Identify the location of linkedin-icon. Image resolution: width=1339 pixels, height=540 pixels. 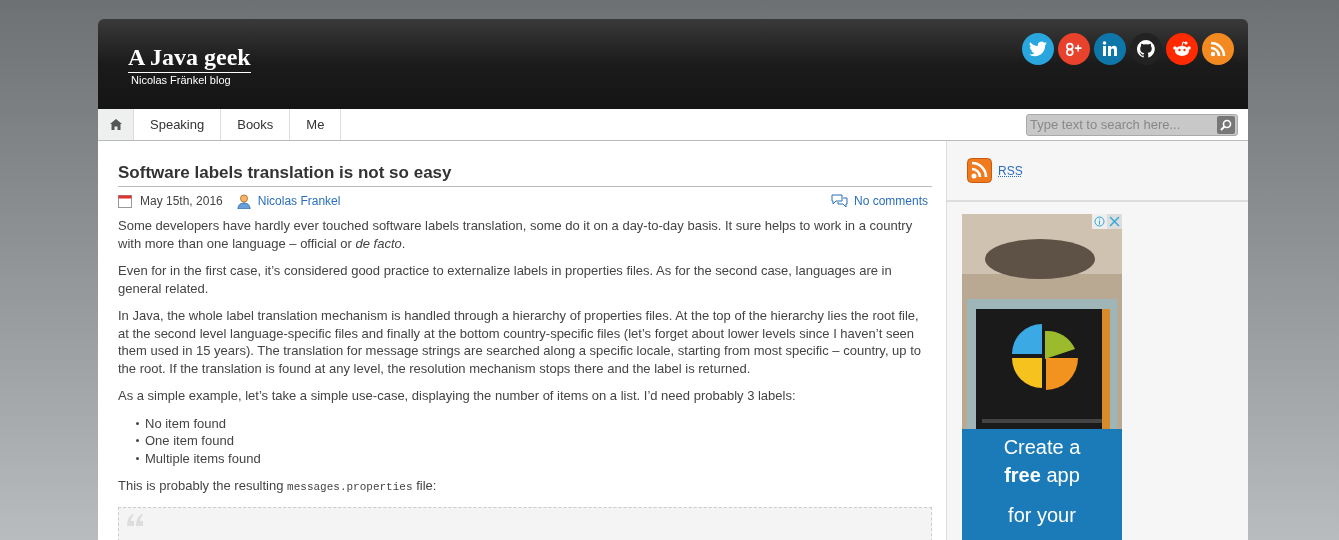
(1110, 49).